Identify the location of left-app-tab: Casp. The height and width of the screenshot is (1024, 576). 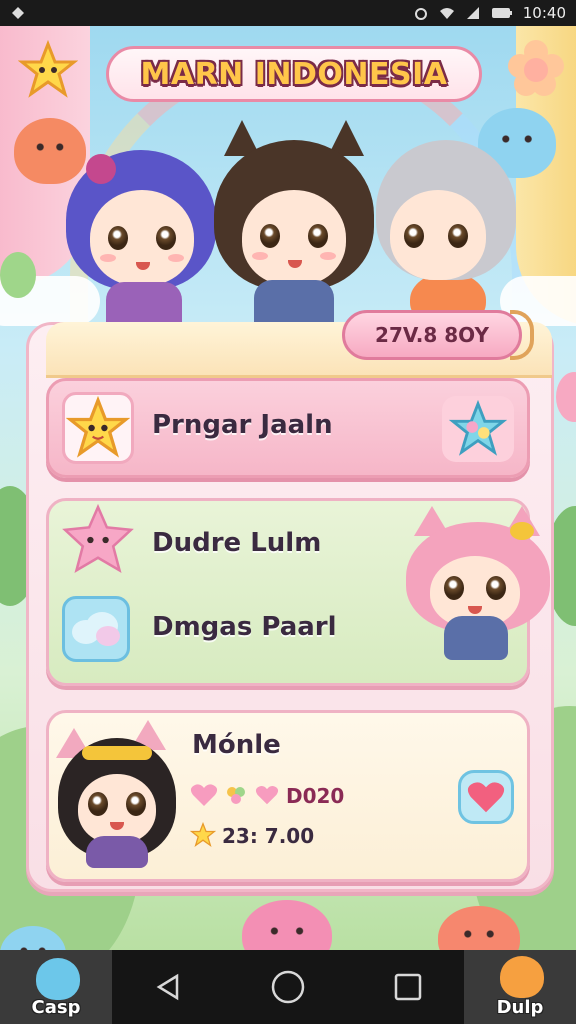
(56, 987).